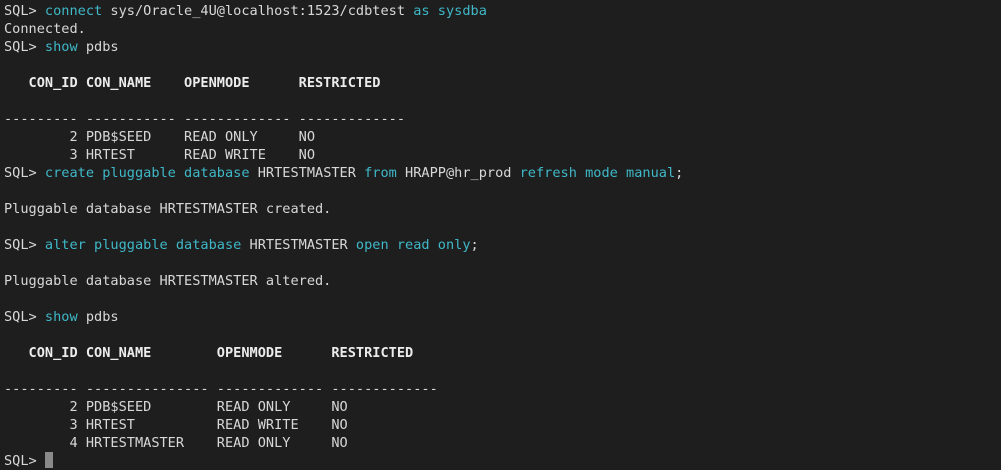  I want to click on terminal-line: Pluggable database HRTESTMASTER created., so click(502, 209).